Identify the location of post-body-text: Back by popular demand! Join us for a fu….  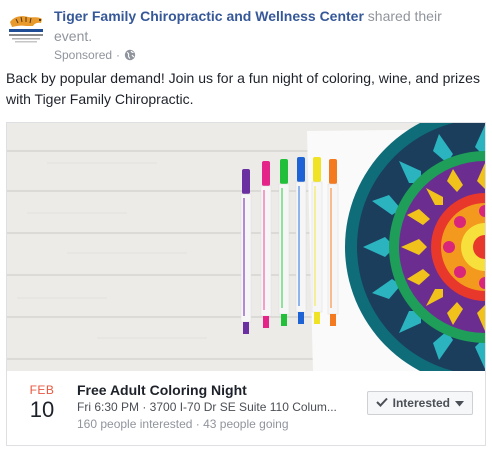
(243, 88).